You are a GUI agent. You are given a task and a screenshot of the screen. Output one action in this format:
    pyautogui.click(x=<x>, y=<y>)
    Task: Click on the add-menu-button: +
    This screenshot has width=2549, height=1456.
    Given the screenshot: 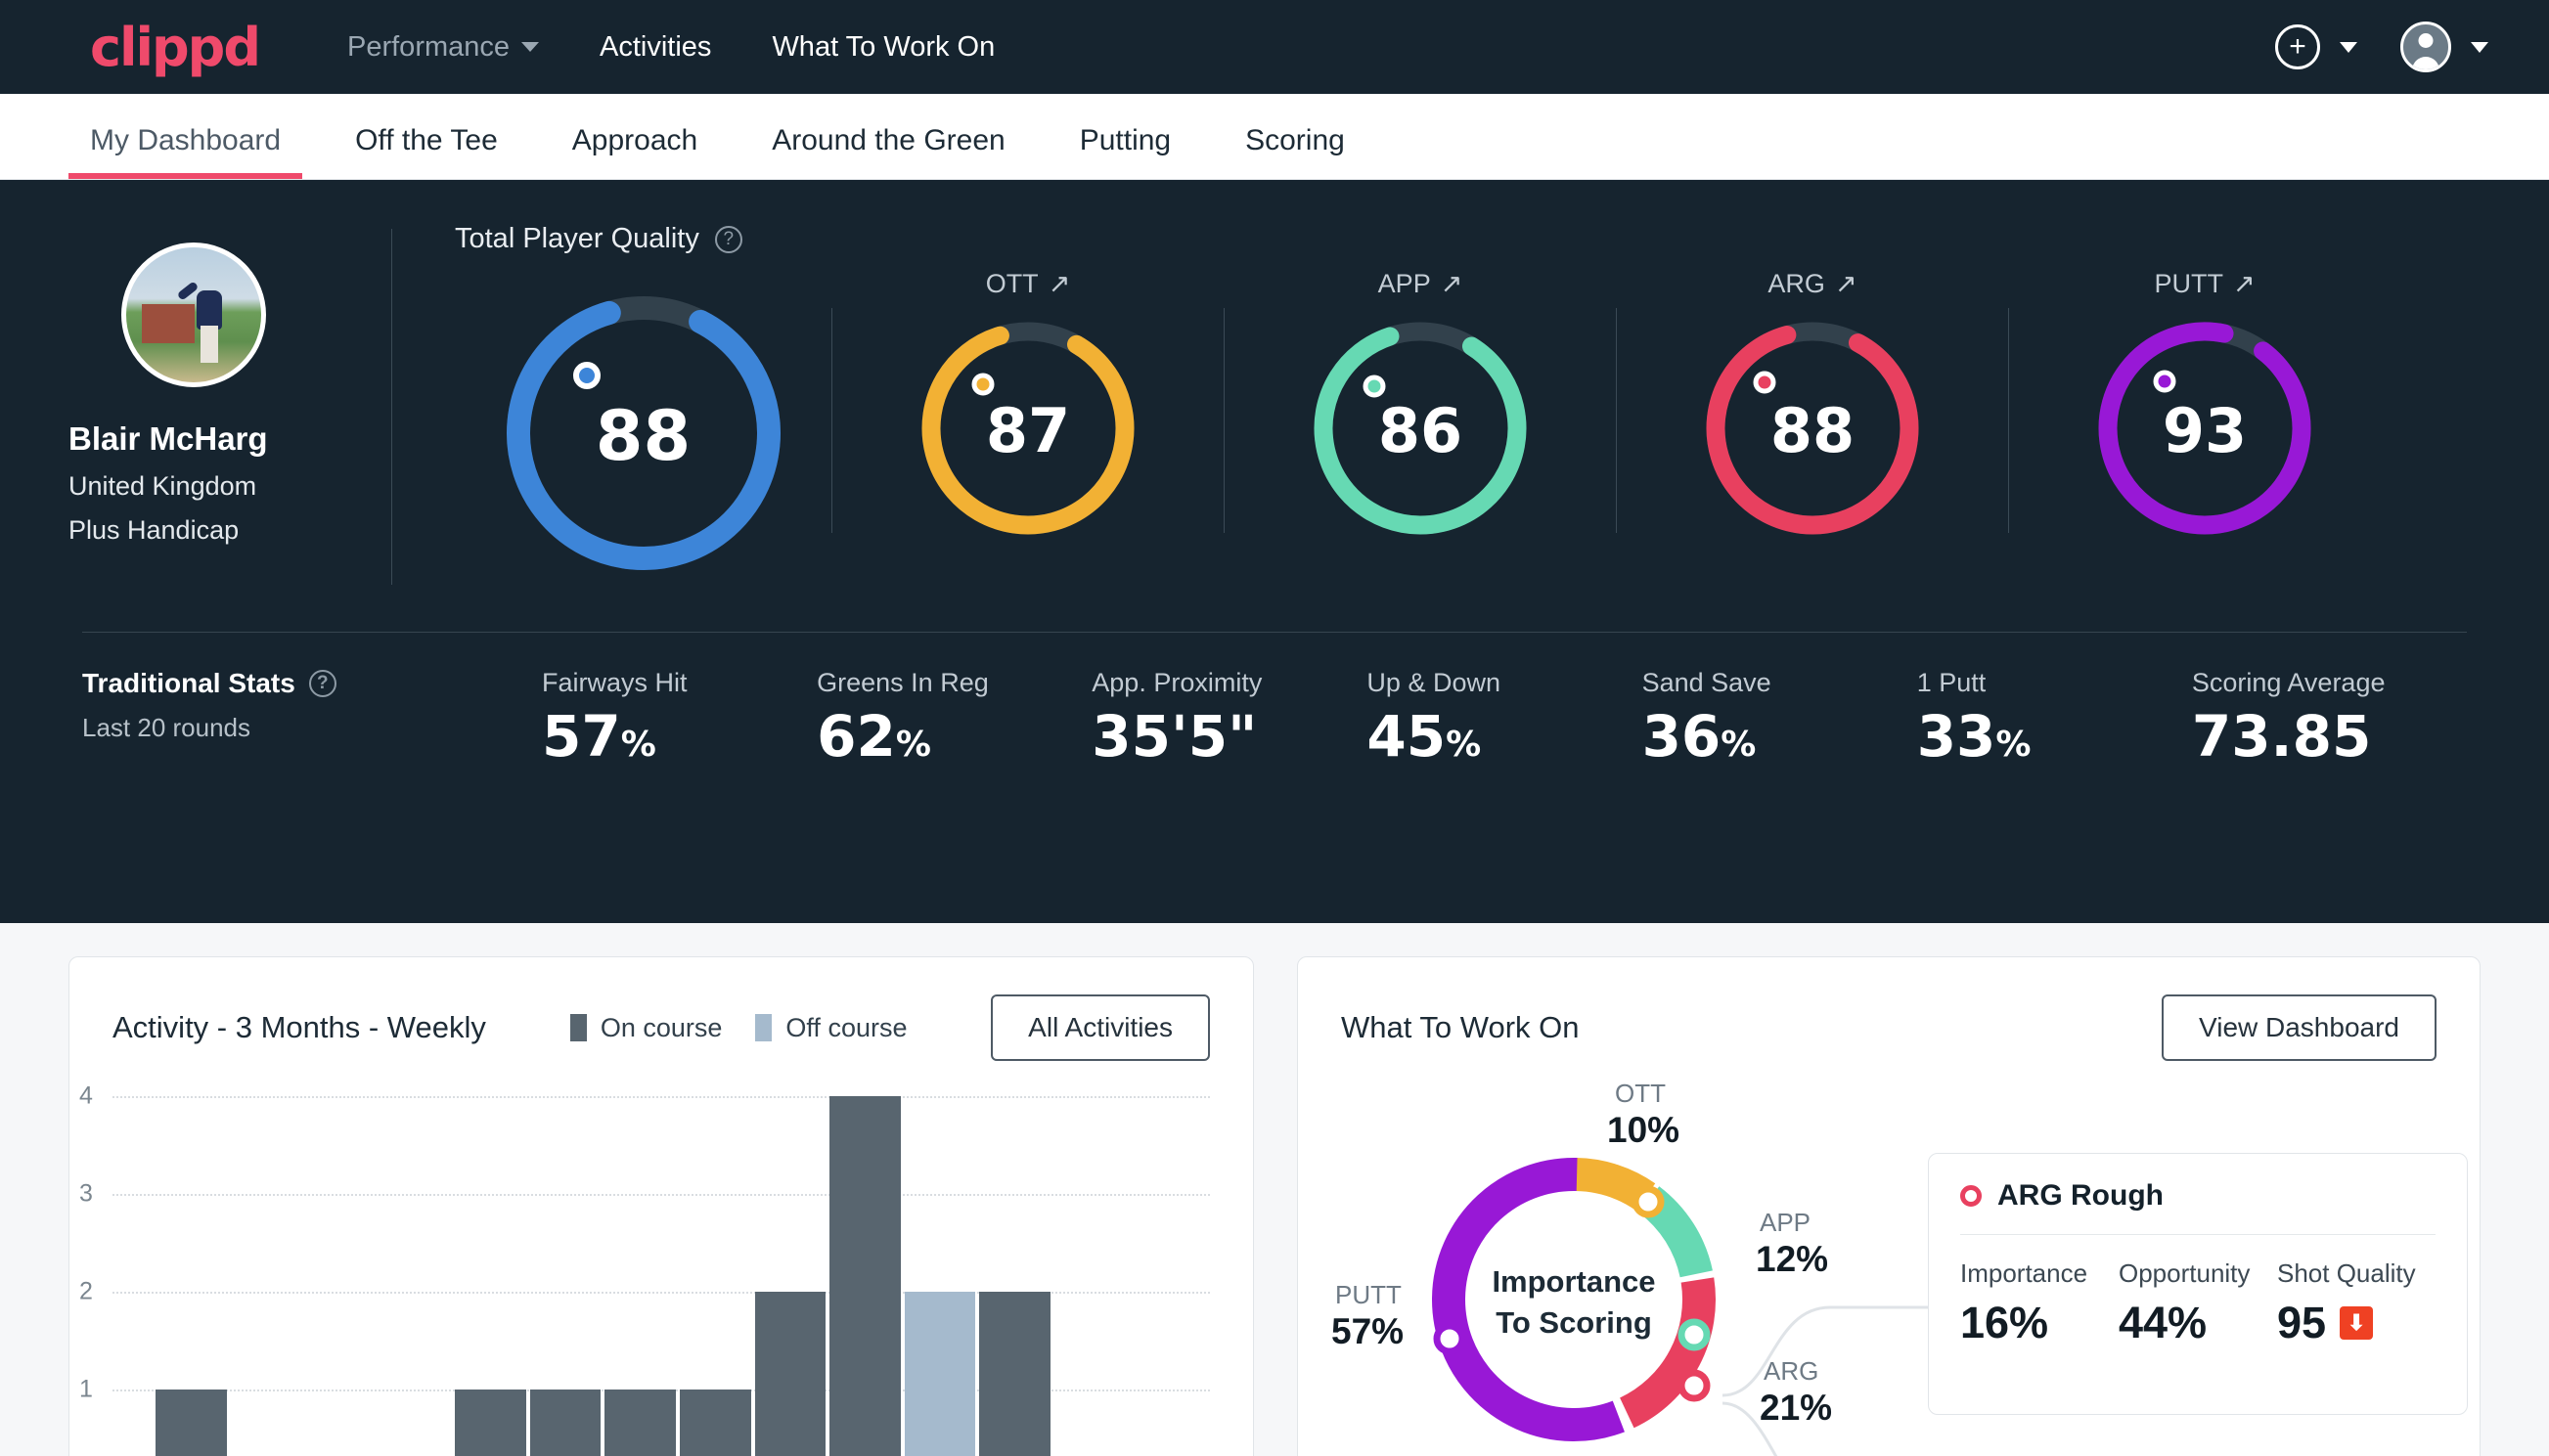 What is the action you would take?
    pyautogui.click(x=2316, y=46)
    